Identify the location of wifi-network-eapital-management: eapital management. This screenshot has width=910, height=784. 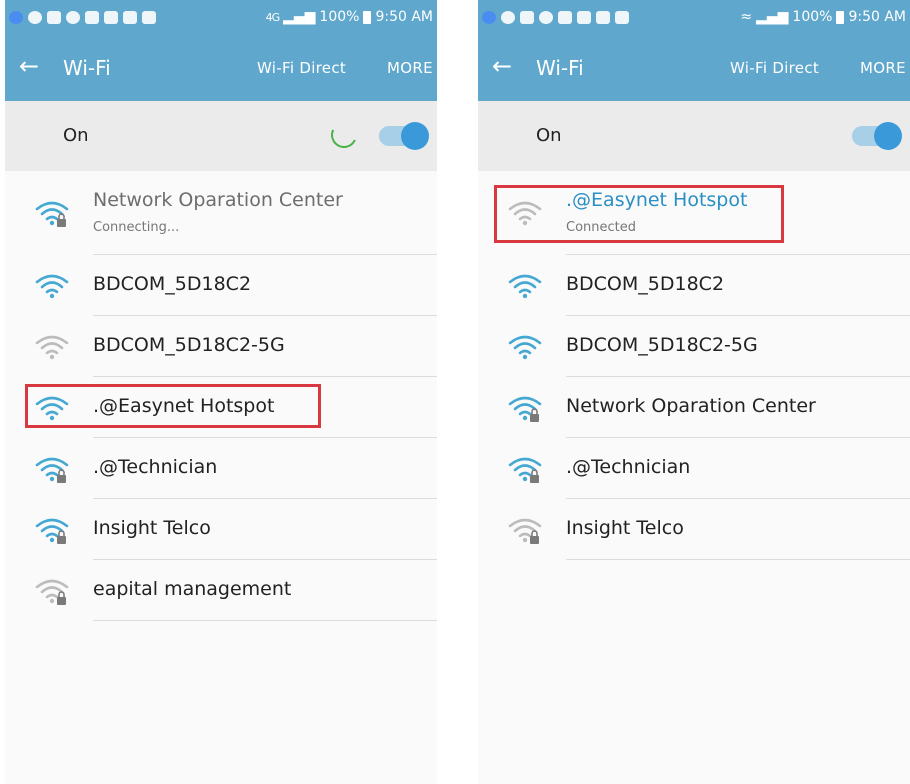
(221, 590).